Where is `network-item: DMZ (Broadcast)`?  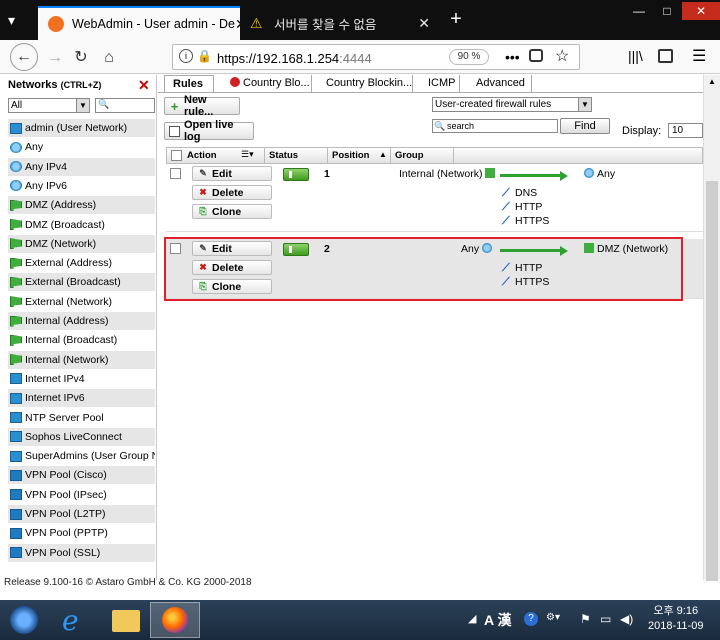 network-item: DMZ (Broadcast) is located at coordinates (81, 224).